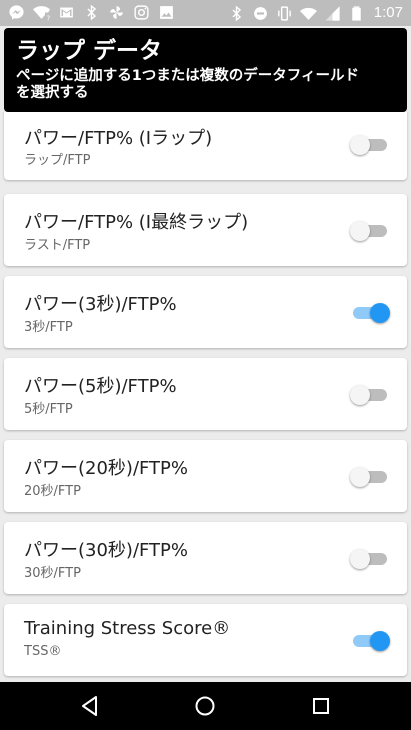 Image resolution: width=411 pixels, height=730 pixels. Describe the element at coordinates (116, 12) in the screenshot. I see `pinwheel-icon` at that location.